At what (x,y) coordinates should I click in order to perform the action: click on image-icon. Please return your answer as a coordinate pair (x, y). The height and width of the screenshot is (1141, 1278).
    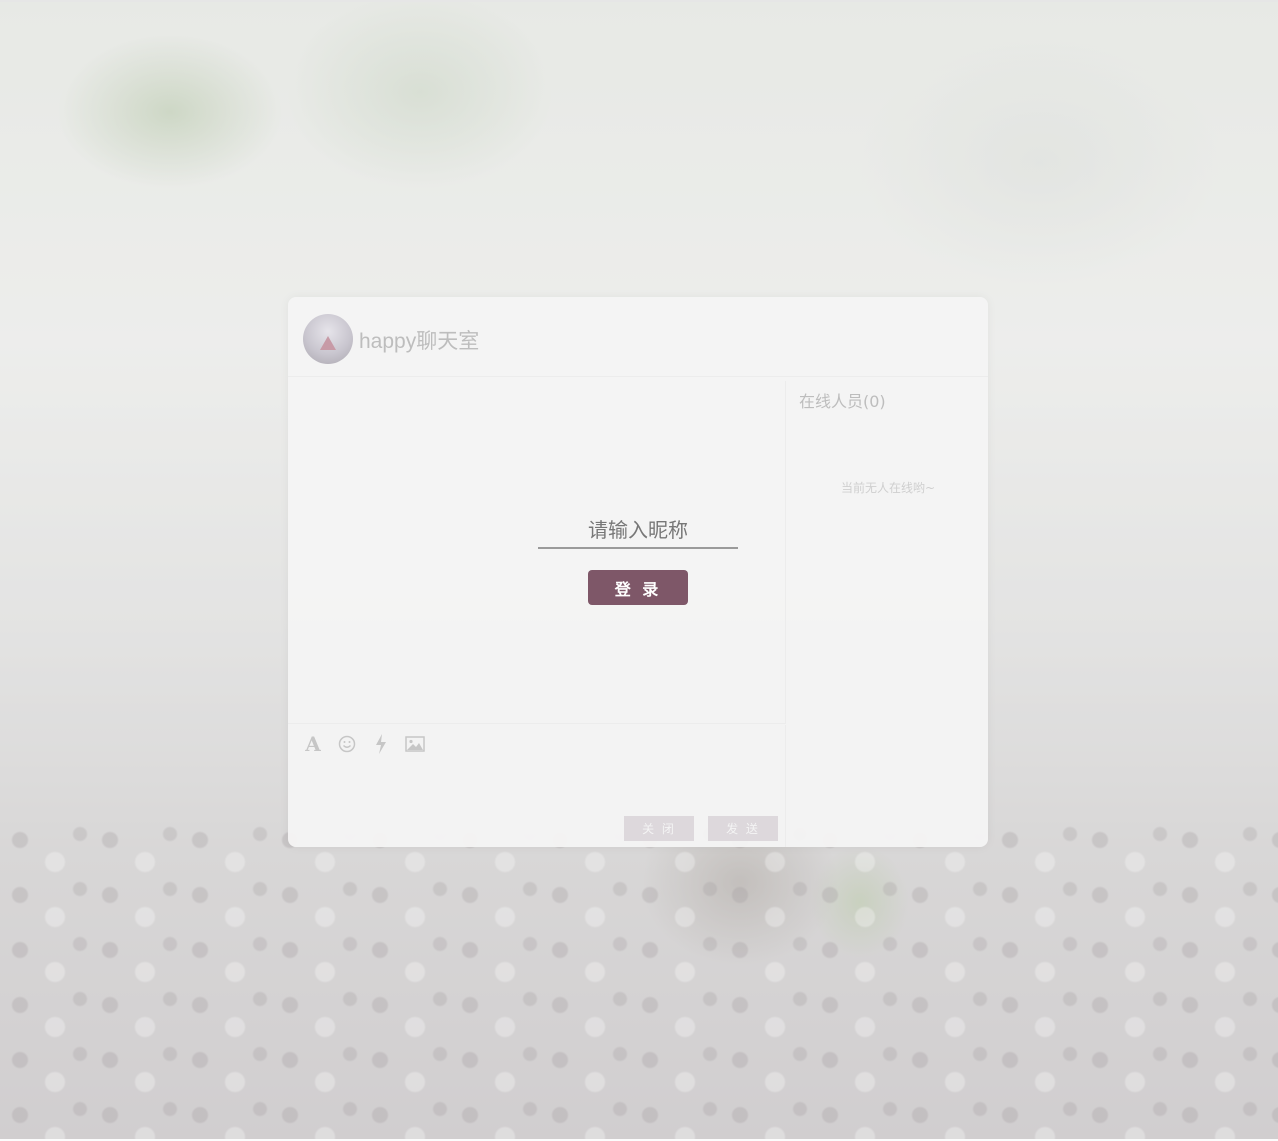
    Looking at the image, I should click on (415, 744).